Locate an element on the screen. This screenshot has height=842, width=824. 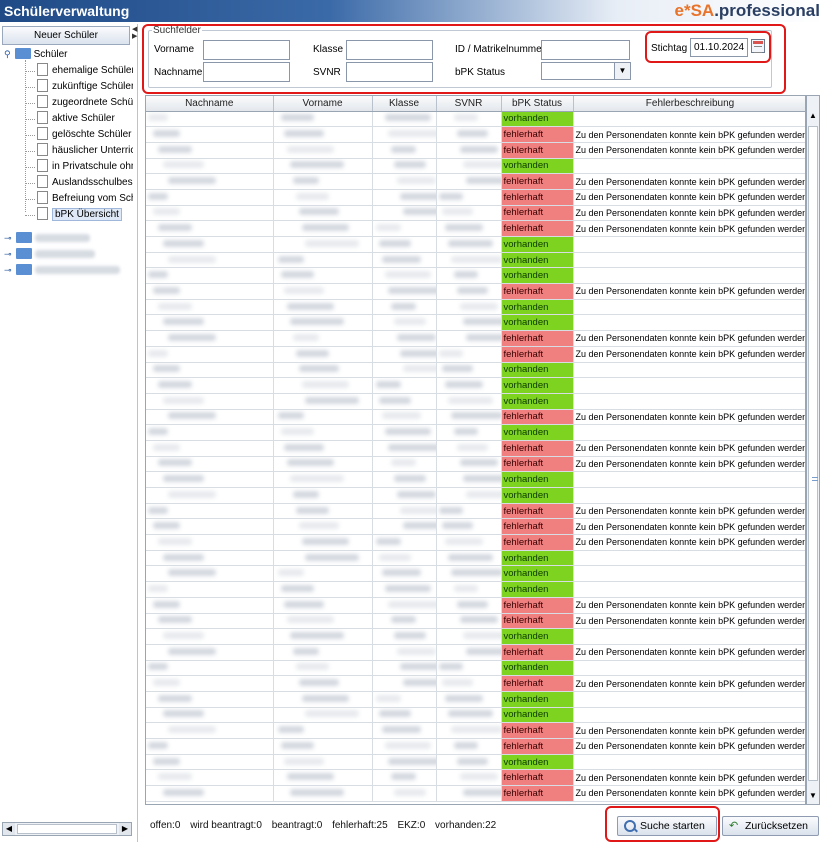
column-header: Nachname is located at coordinates (210, 104).